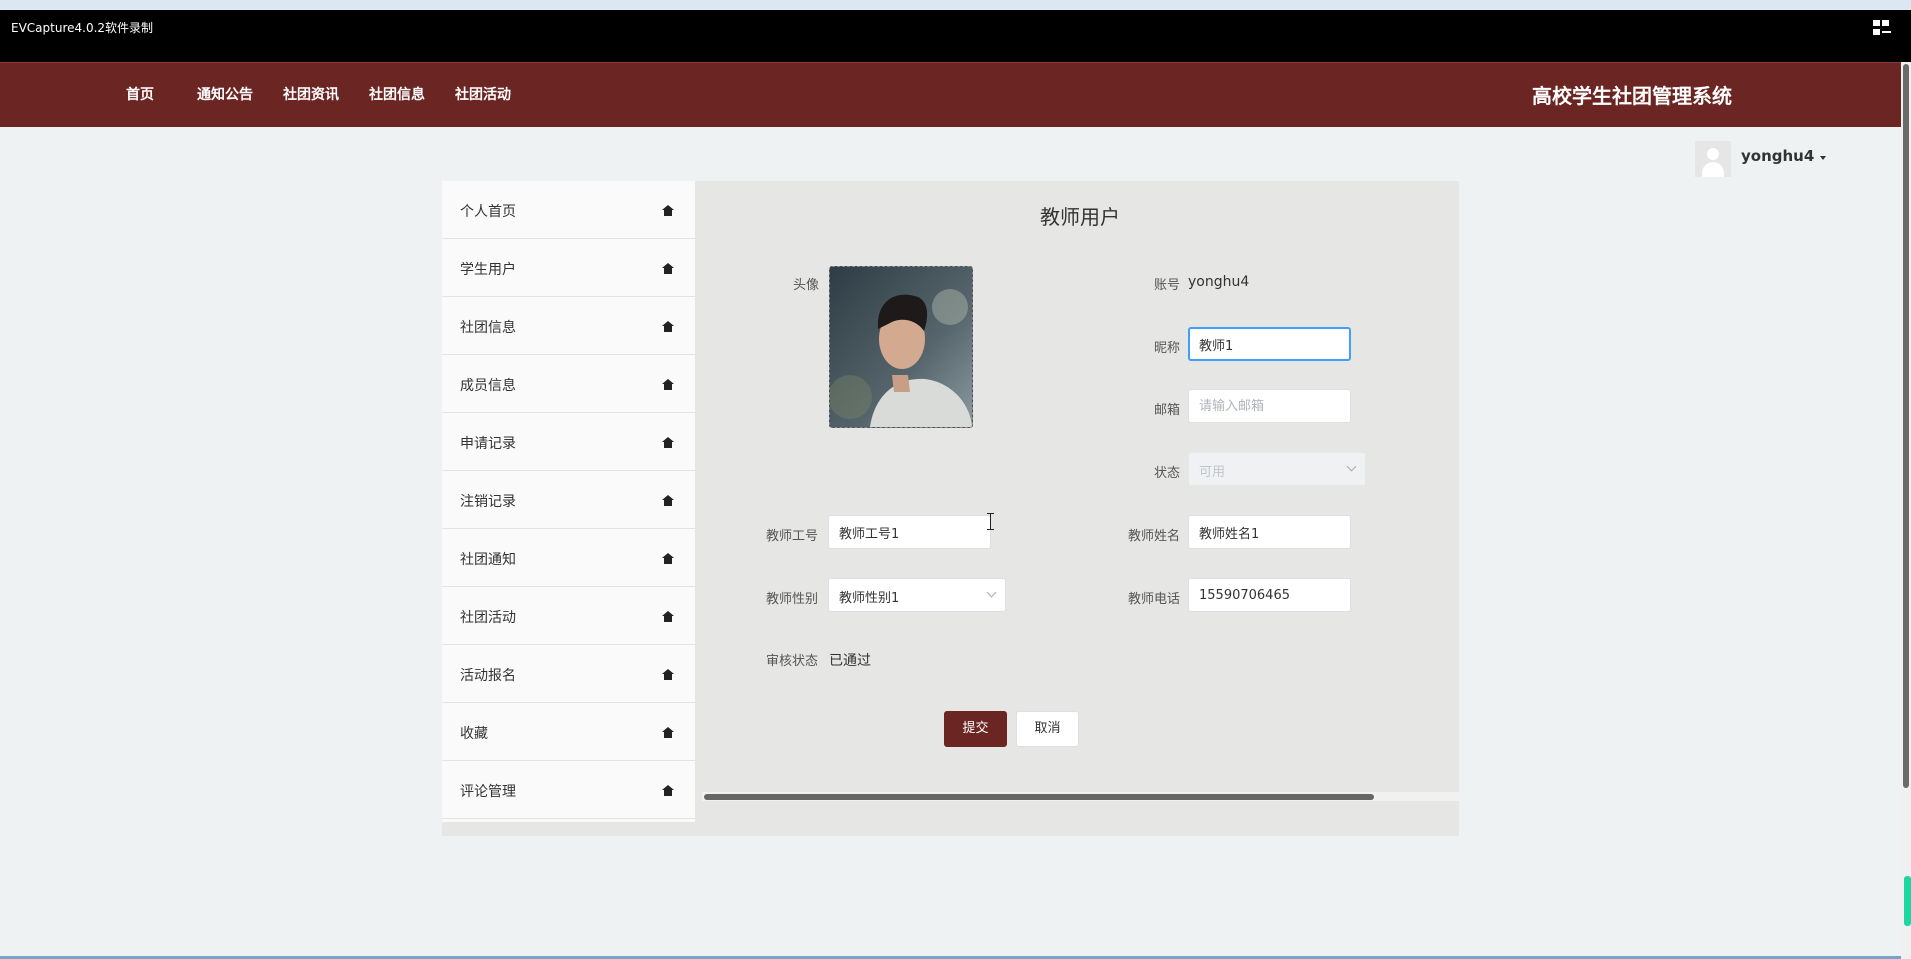 This screenshot has height=959, width=1911. I want to click on teacher-phone-input, so click(1269, 595).